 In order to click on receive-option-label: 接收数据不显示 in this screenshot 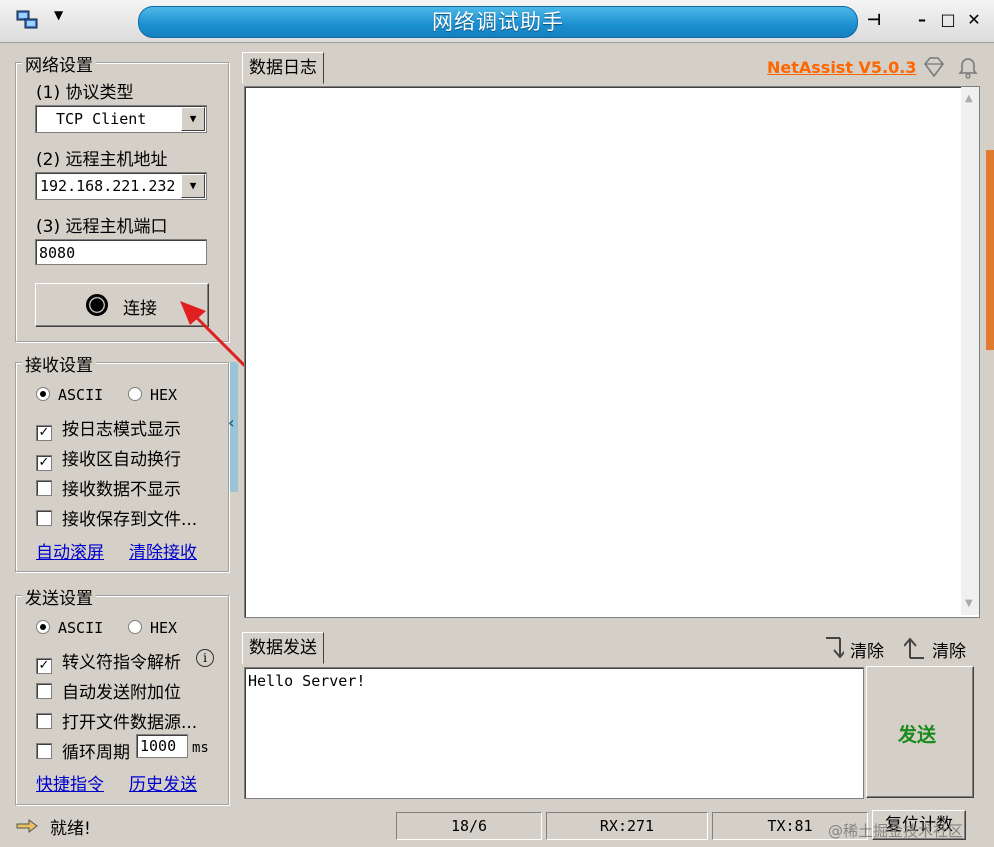, I will do `click(121, 490)`.